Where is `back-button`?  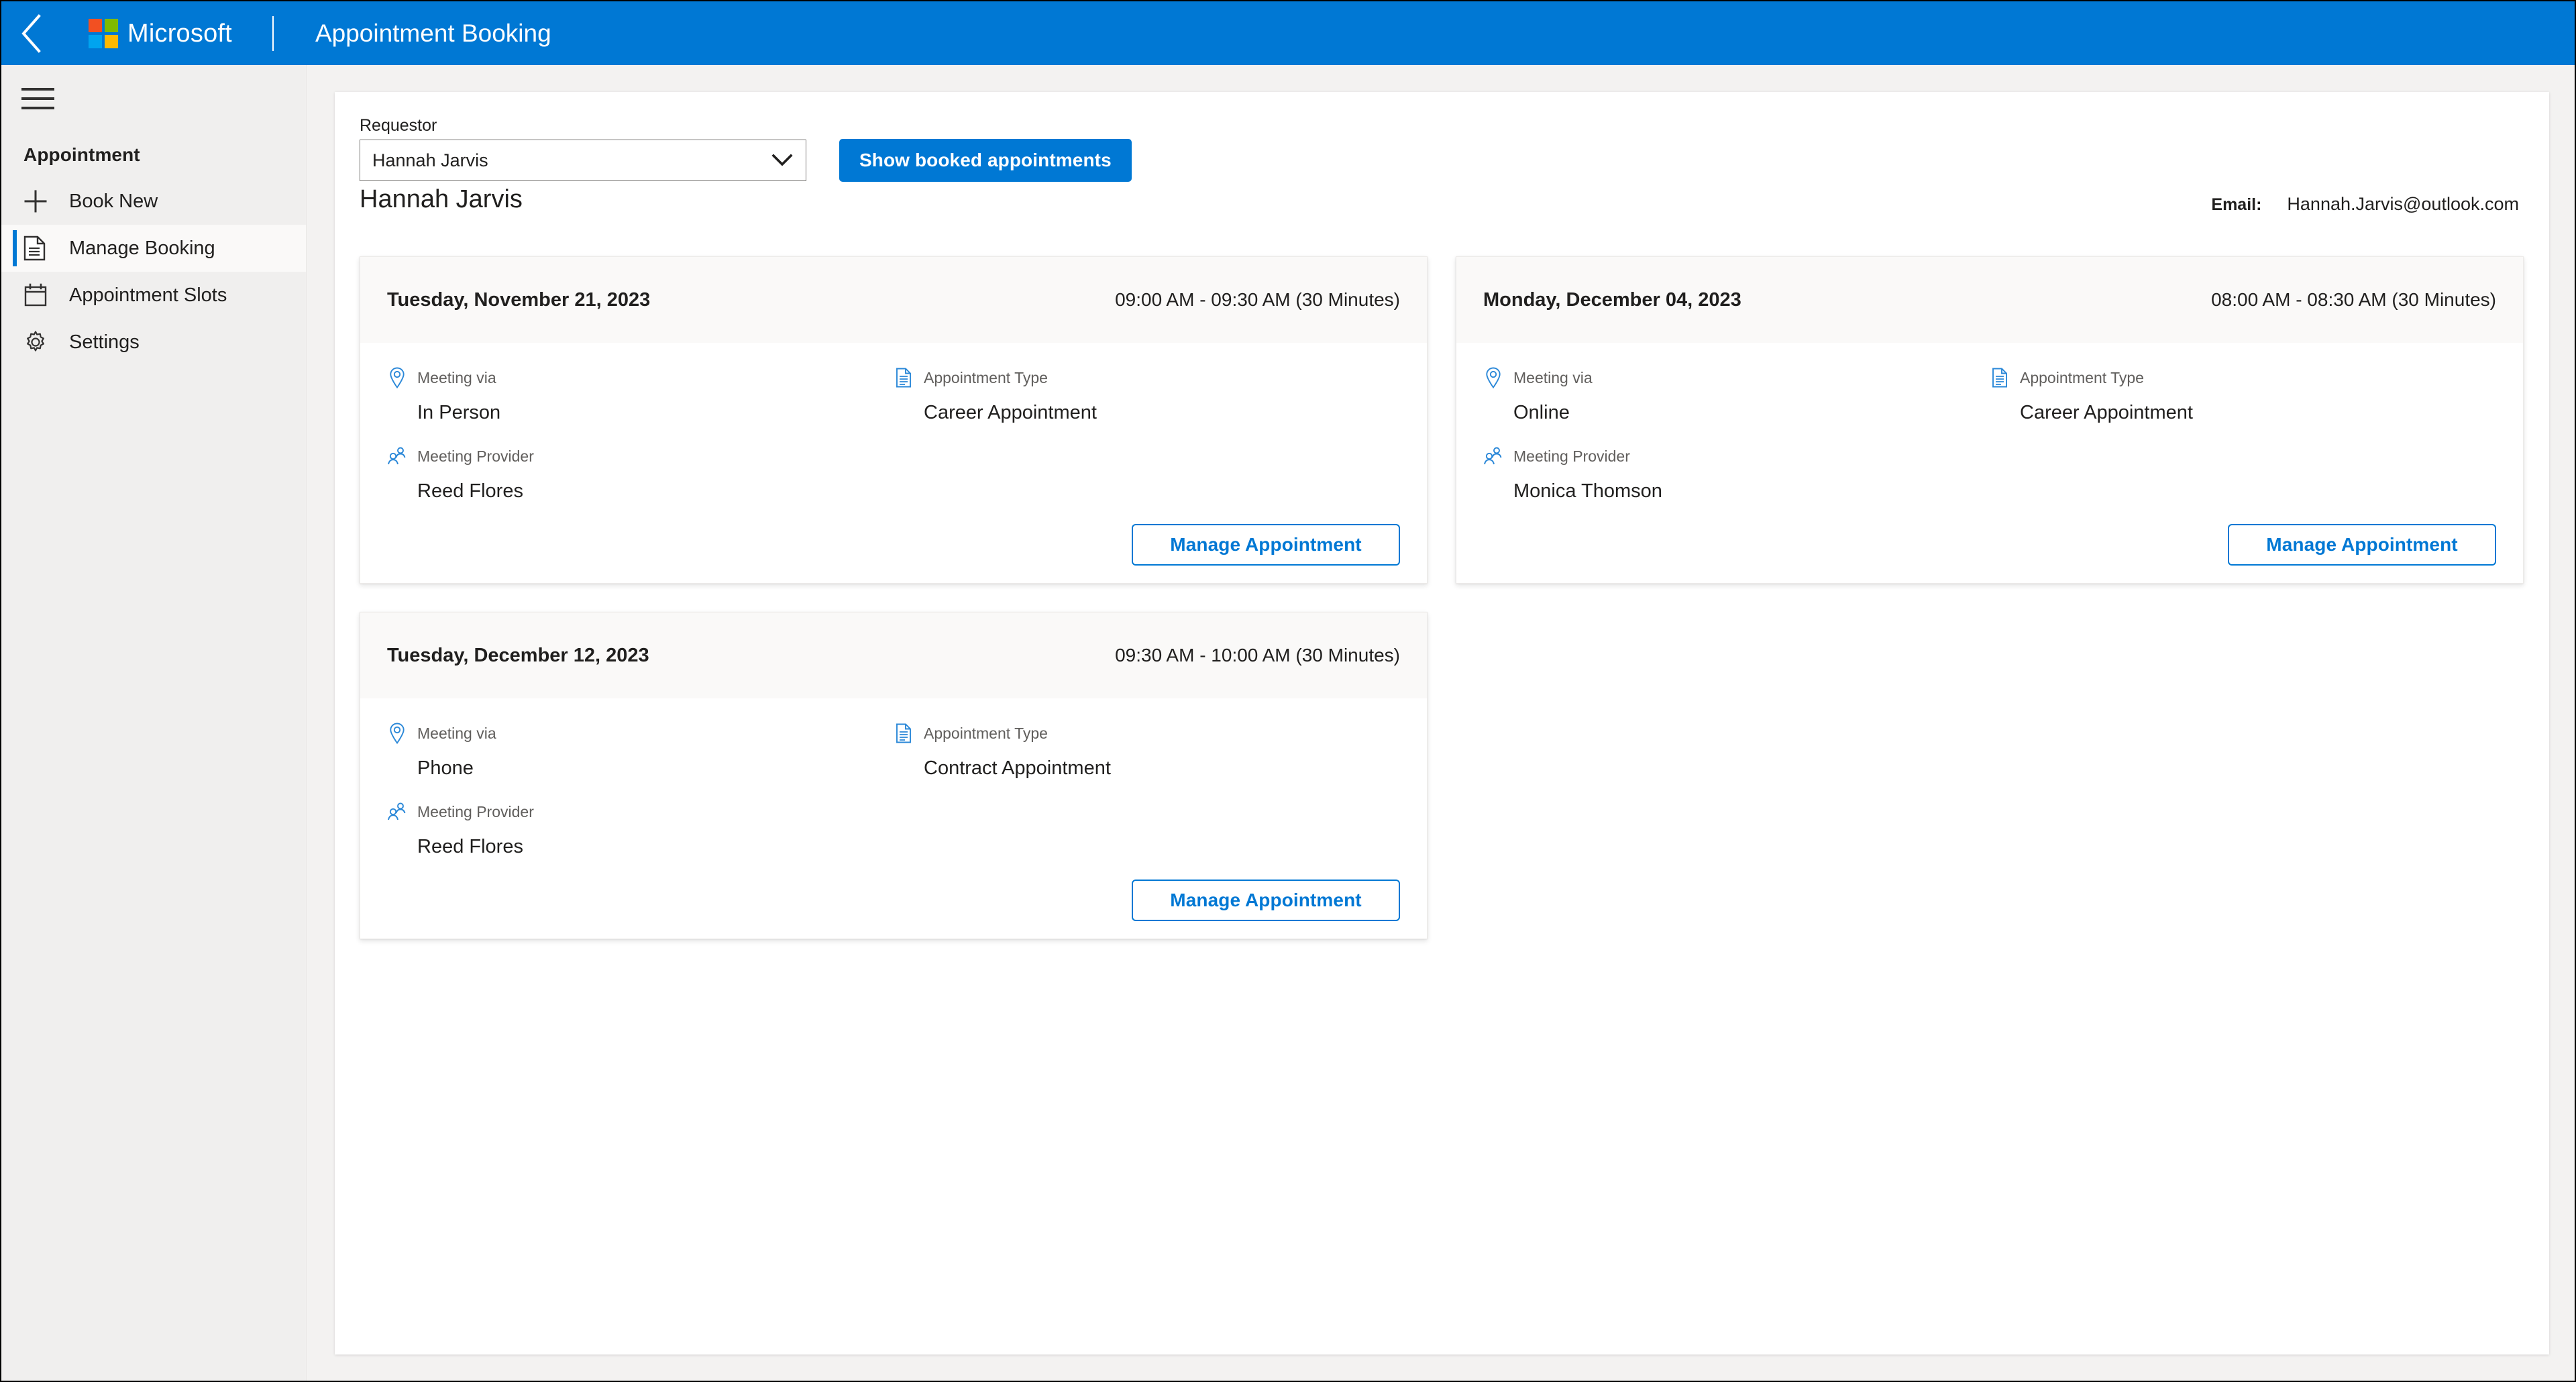
back-button is located at coordinates (31, 33).